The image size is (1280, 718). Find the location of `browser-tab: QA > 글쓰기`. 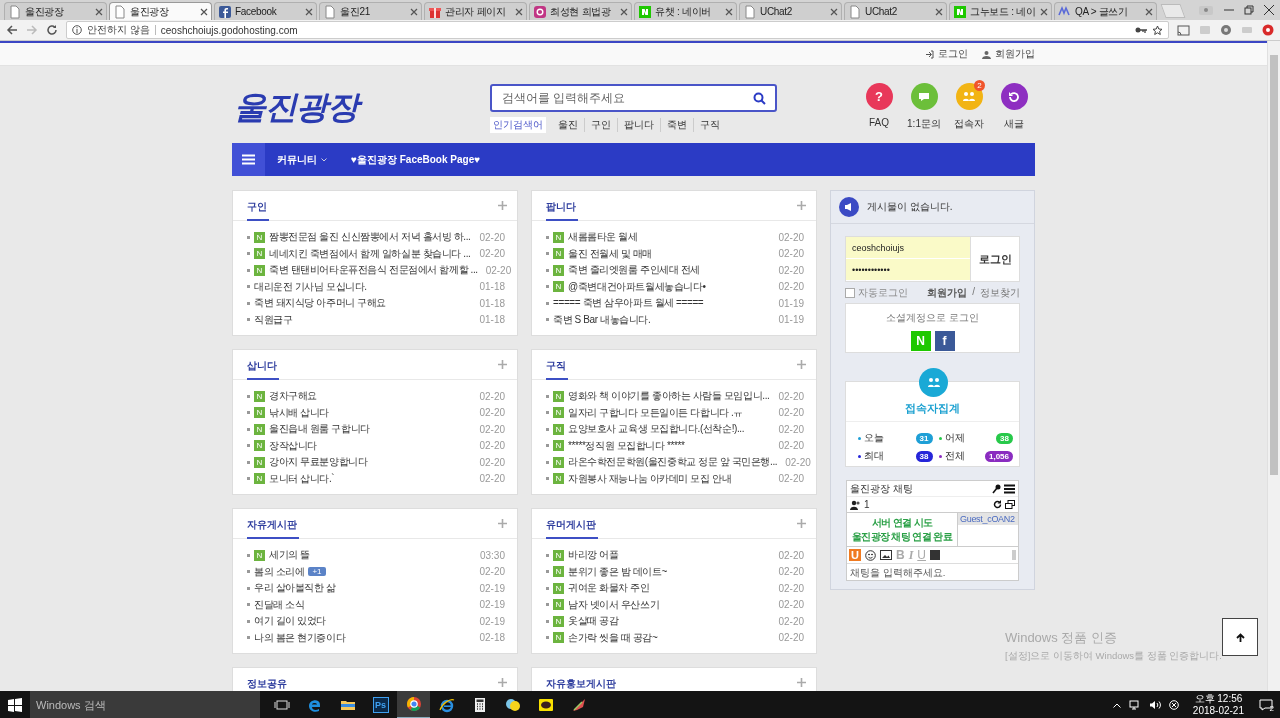

browser-tab: QA > 글쓰기 is located at coordinates (1105, 11).